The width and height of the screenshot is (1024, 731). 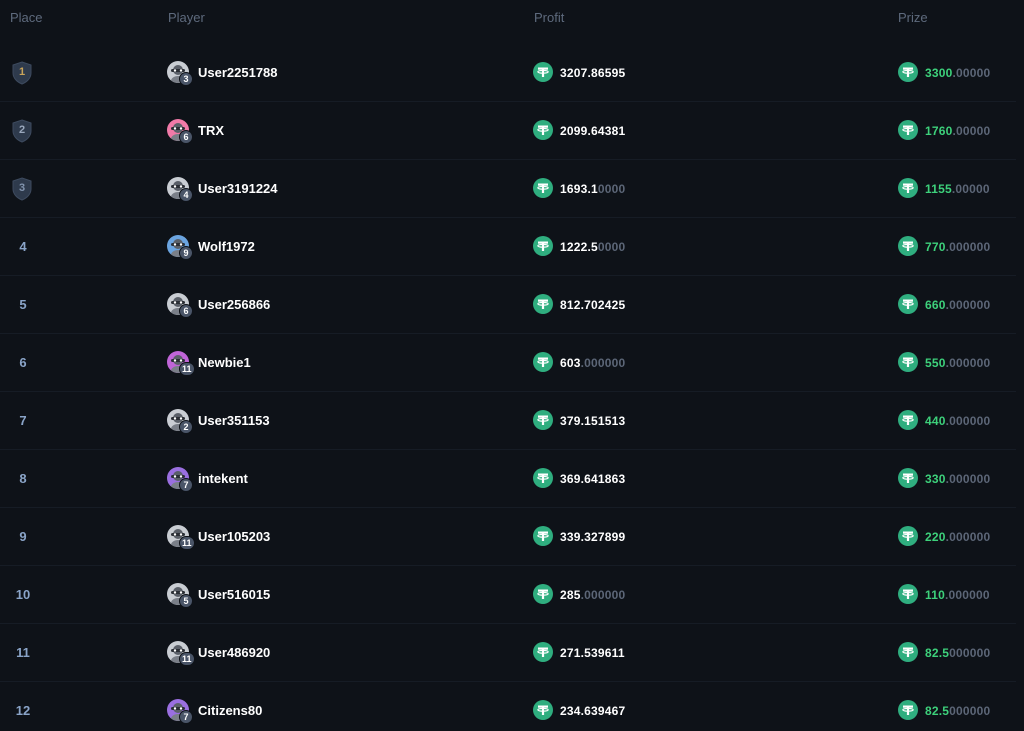 I want to click on prize-value: 770, so click(x=935, y=247).